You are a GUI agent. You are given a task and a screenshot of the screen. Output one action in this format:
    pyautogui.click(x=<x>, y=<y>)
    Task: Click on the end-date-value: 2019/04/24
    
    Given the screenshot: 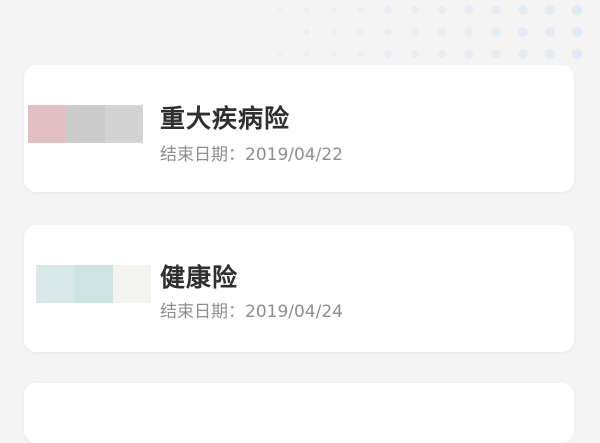 What is the action you would take?
    pyautogui.click(x=294, y=312)
    